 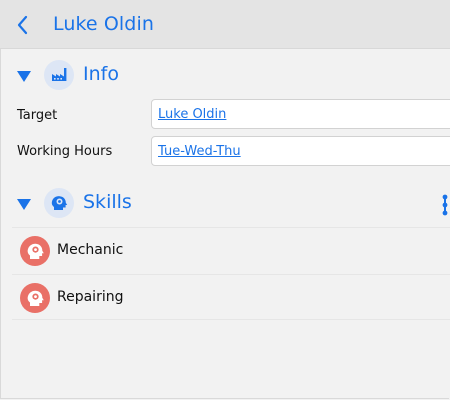 What do you see at coordinates (101, 74) in the screenshot?
I see `info-section-title: Info` at bounding box center [101, 74].